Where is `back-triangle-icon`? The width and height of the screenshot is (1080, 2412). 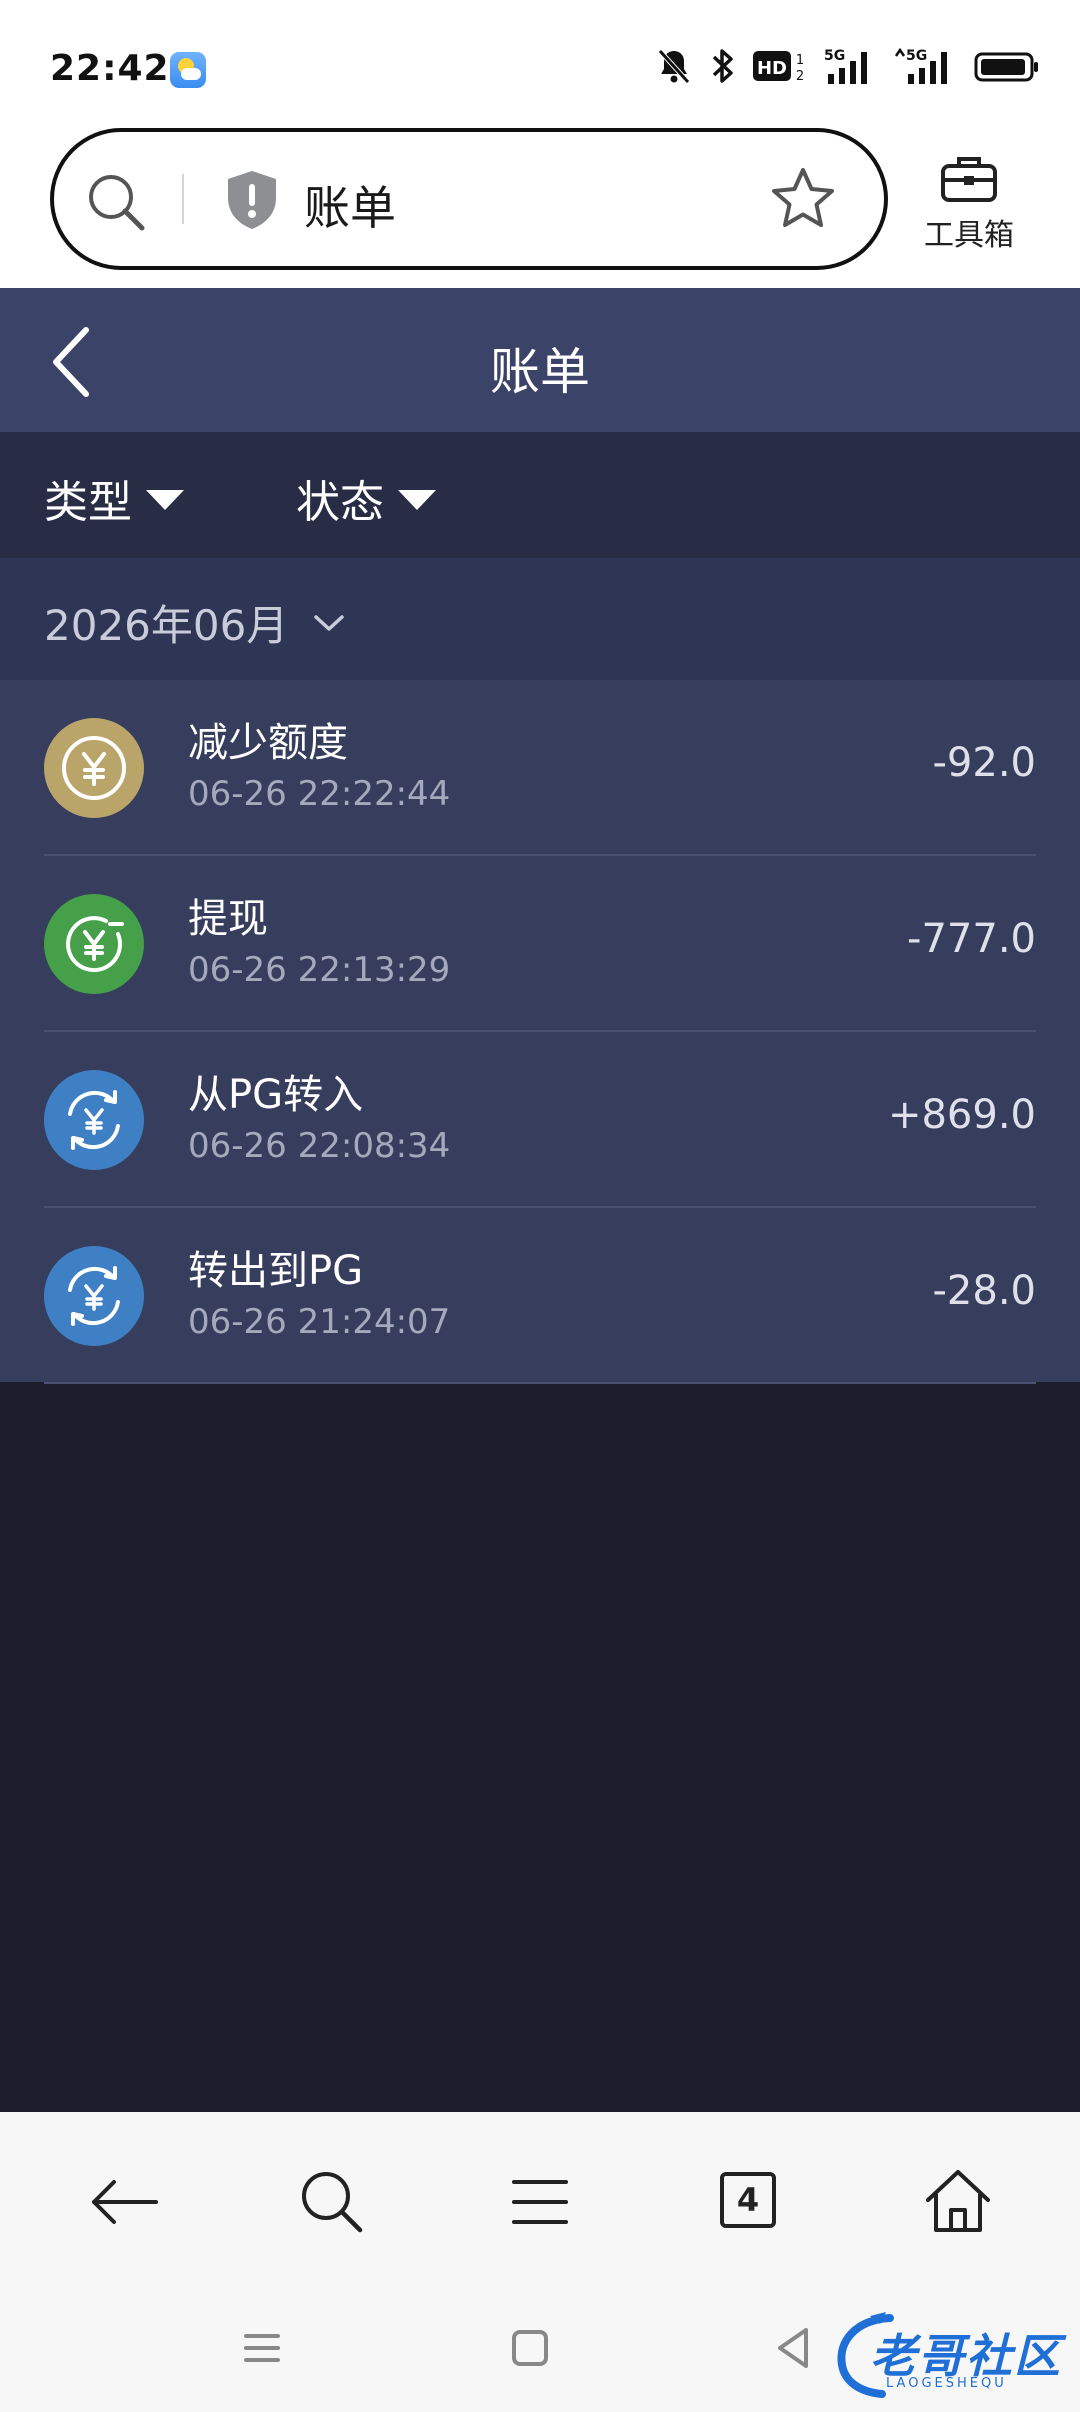 back-triangle-icon is located at coordinates (794, 2348).